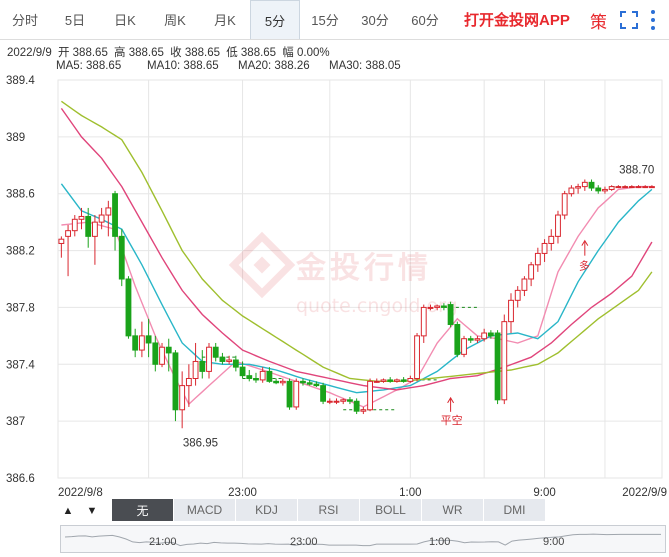  What do you see at coordinates (267, 510) in the screenshot?
I see `indicator-kdj: KDJ` at bounding box center [267, 510].